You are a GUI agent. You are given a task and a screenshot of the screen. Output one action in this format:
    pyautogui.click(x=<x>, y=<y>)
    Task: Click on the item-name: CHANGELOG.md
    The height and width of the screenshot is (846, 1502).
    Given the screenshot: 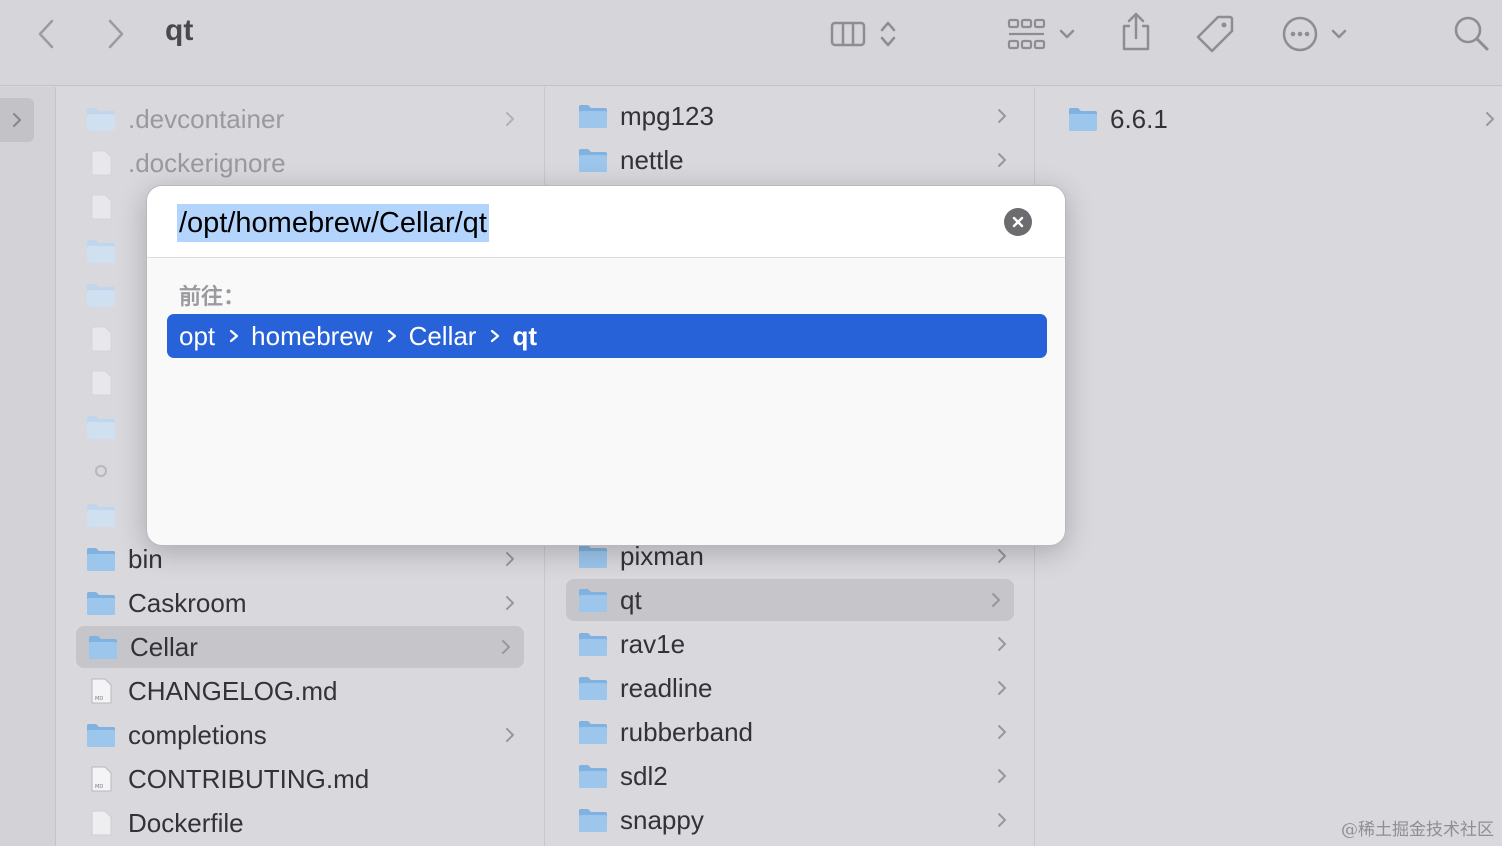 What is the action you would take?
    pyautogui.click(x=233, y=690)
    